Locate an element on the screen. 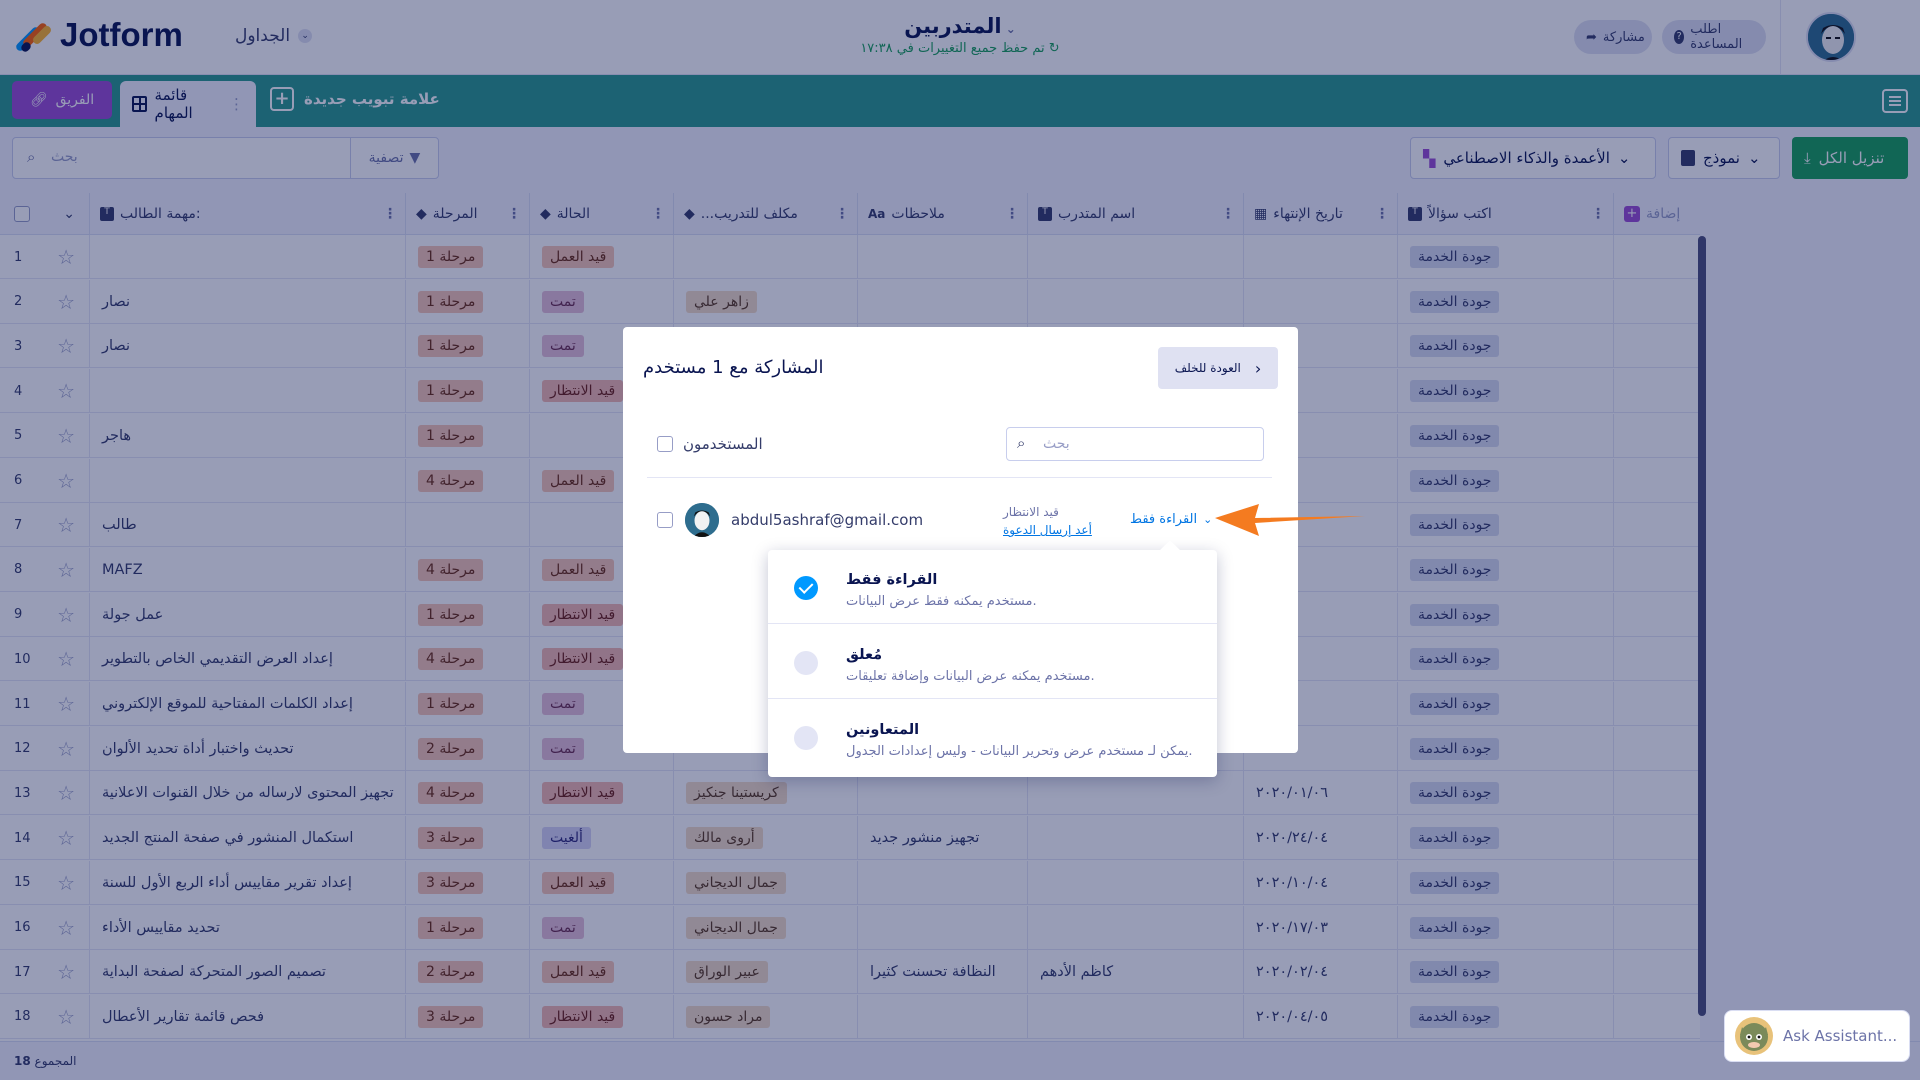  pending-label: قيد الانتظار is located at coordinates (1031, 512).